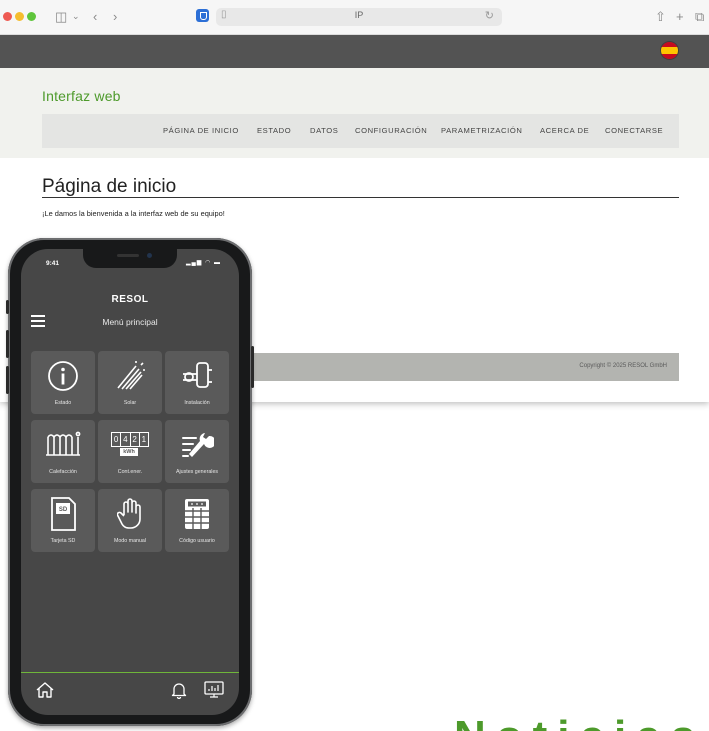 Image resolution: width=709 pixels, height=731 pixels. What do you see at coordinates (115, 16) in the screenshot?
I see `forward-arrow-icon: ›` at bounding box center [115, 16].